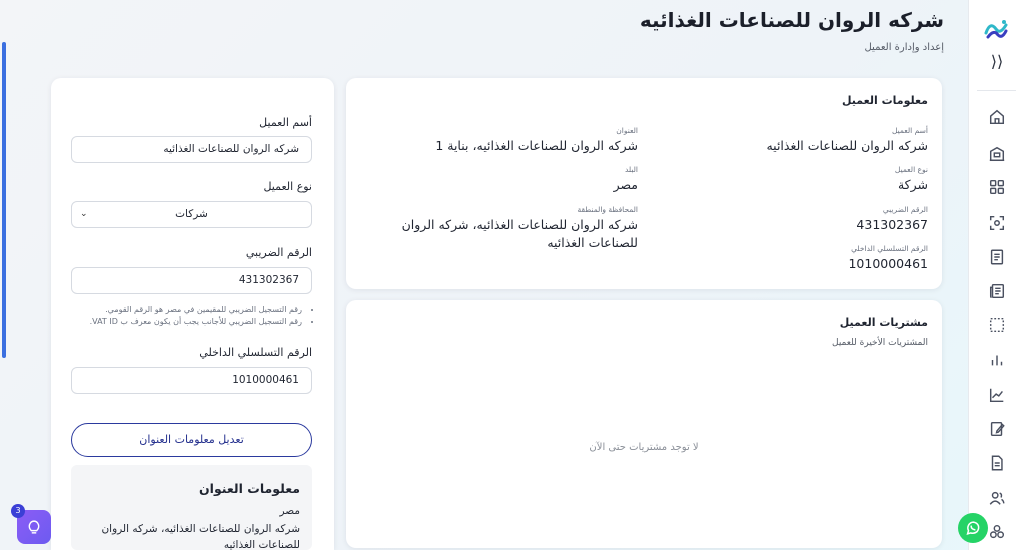 The image size is (1024, 550). What do you see at coordinates (4, 200) in the screenshot?
I see `scroll-indicator` at bounding box center [4, 200].